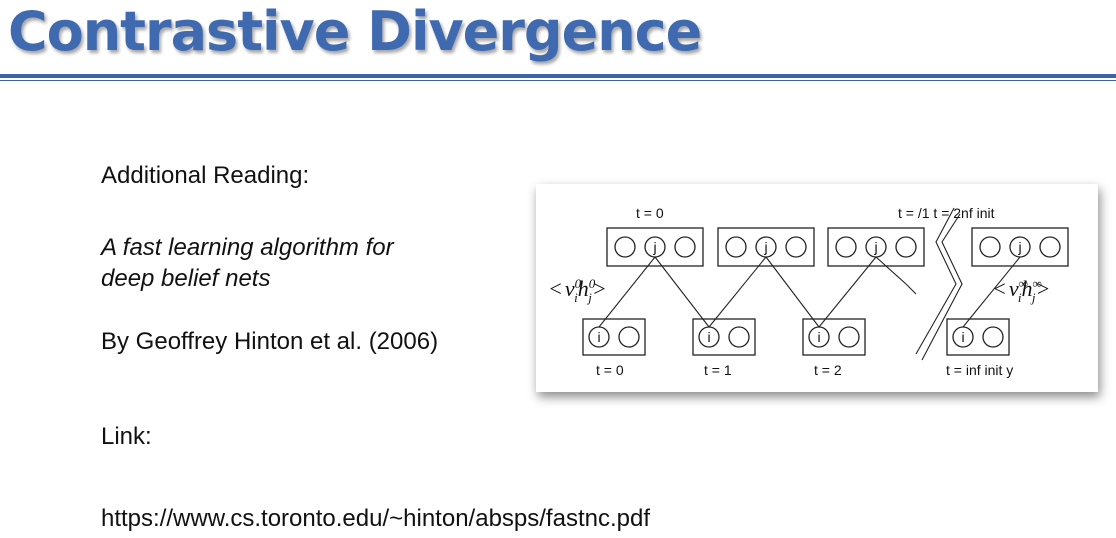 Image resolution: width=1116 pixels, height=538 pixels. What do you see at coordinates (818, 337) in the screenshot?
I see `visible-unit-i-2: i` at bounding box center [818, 337].